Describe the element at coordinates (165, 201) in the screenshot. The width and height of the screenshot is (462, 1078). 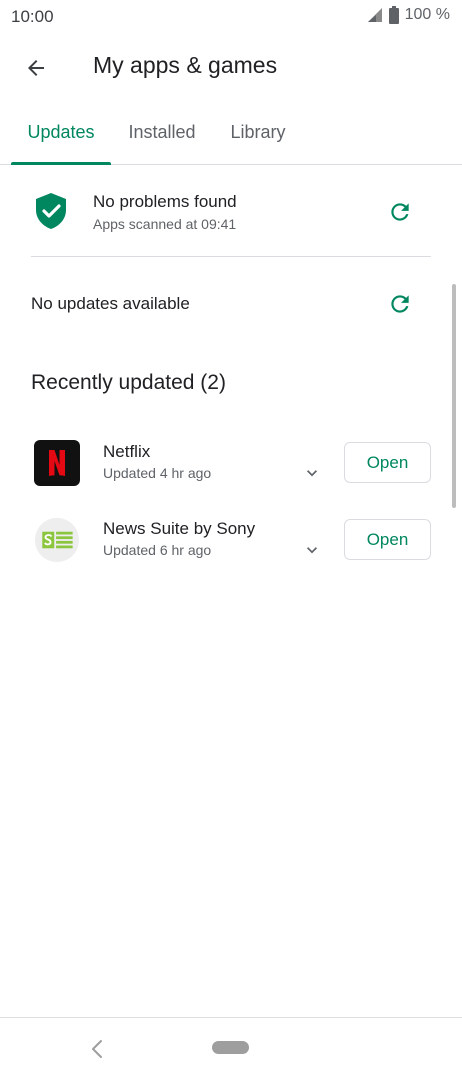
I see `scan-title: No problems found` at that location.